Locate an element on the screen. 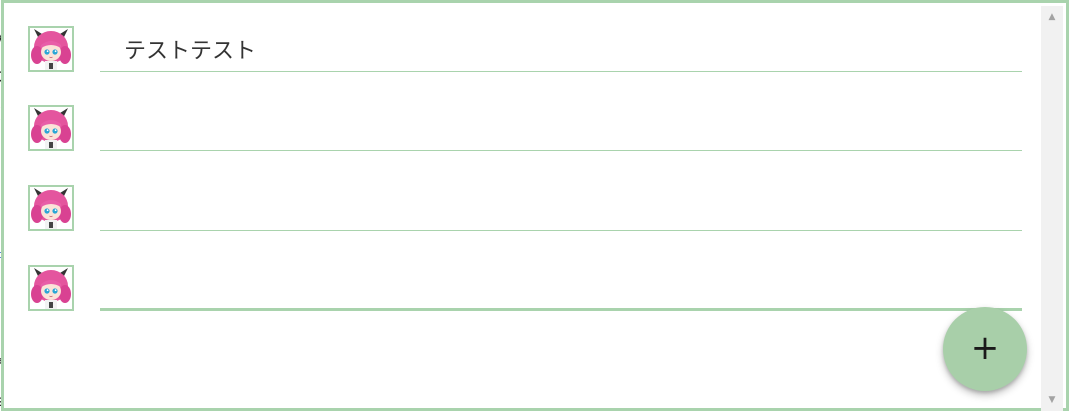 This screenshot has width=1070, height=411. scroll-up-icon: ▲ is located at coordinates (1052, 17).